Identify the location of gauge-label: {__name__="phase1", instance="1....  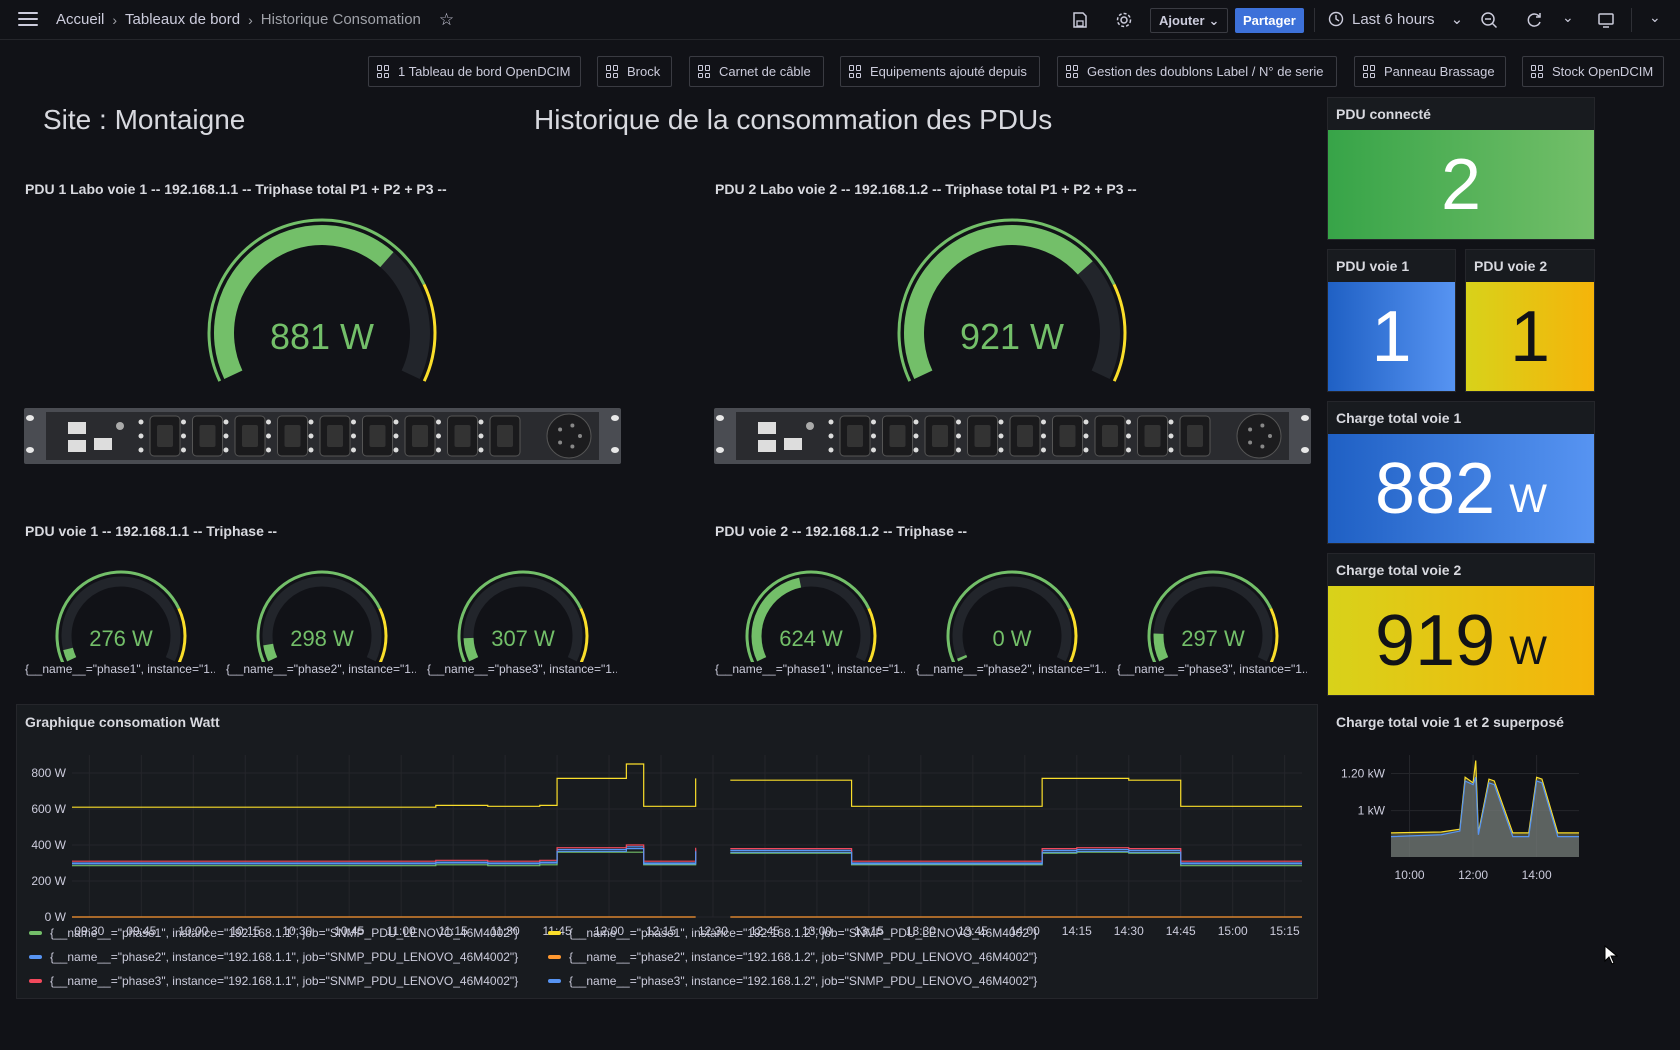
(810, 669).